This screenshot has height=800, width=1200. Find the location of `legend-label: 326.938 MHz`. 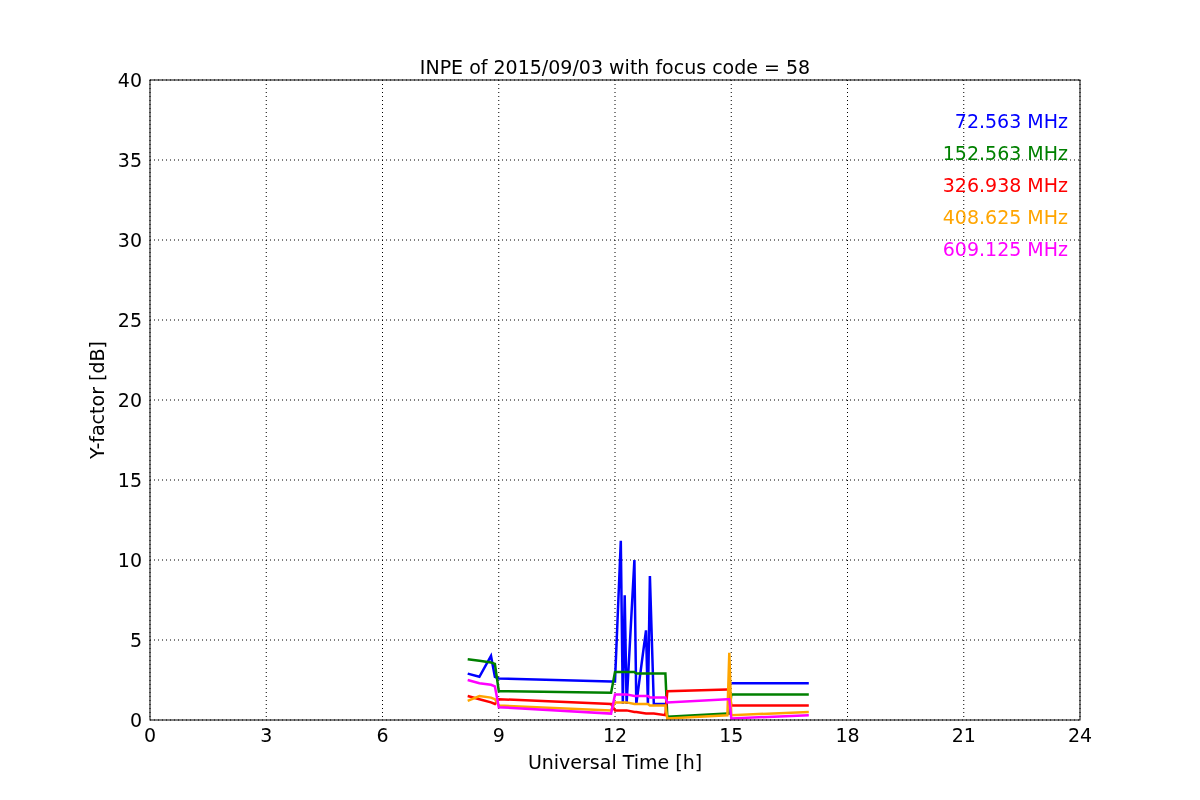

legend-label: 326.938 MHz is located at coordinates (1005, 185).